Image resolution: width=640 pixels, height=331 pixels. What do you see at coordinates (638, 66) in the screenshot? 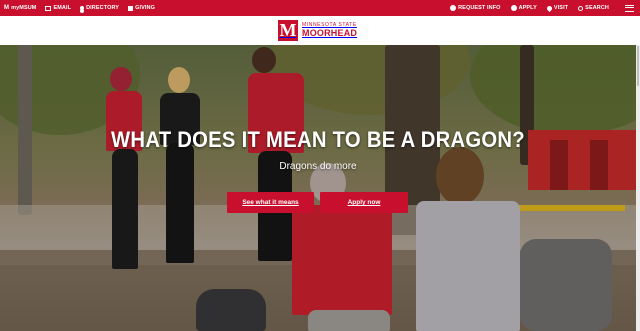
I see `scrollbar-thumb` at bounding box center [638, 66].